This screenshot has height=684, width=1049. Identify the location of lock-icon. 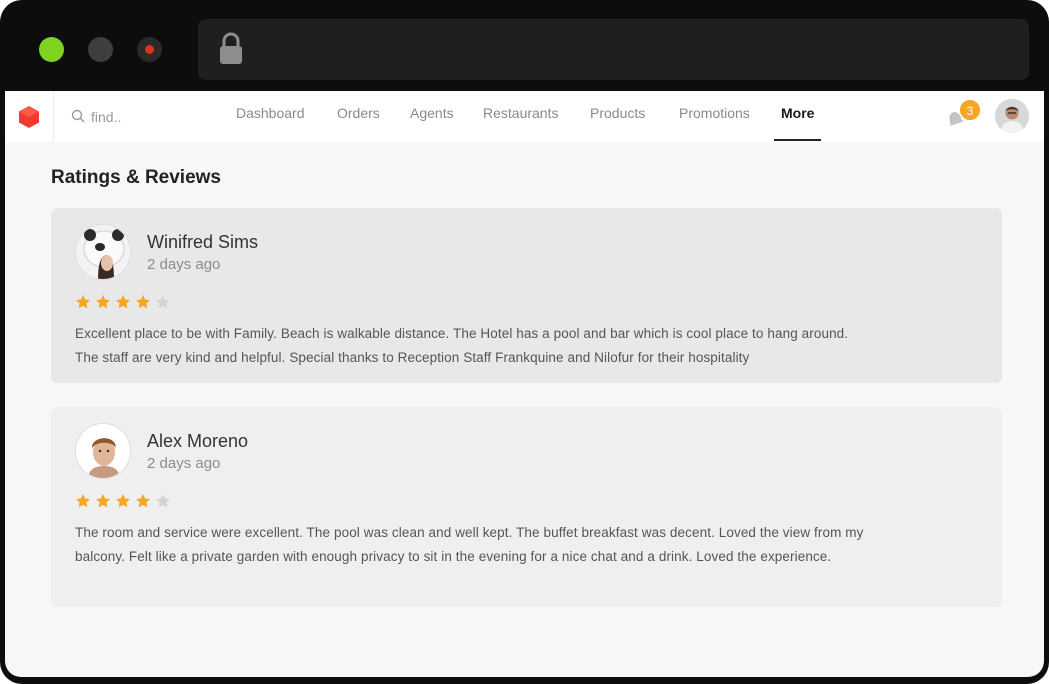
(231, 48).